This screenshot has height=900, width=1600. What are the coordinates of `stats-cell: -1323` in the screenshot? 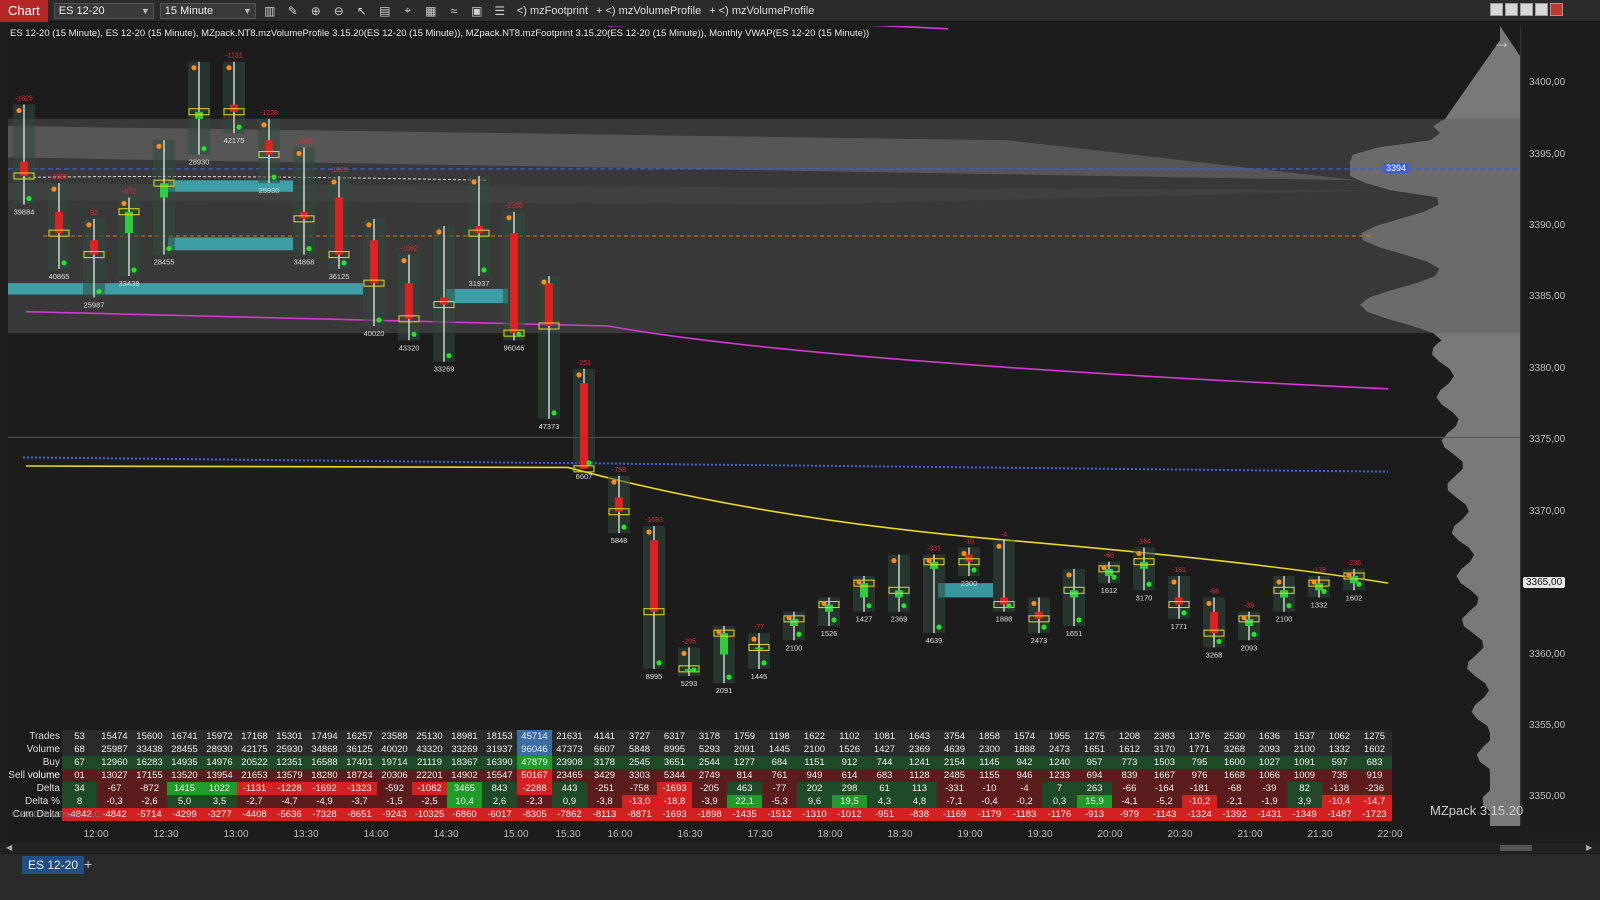 It's located at (359, 788).